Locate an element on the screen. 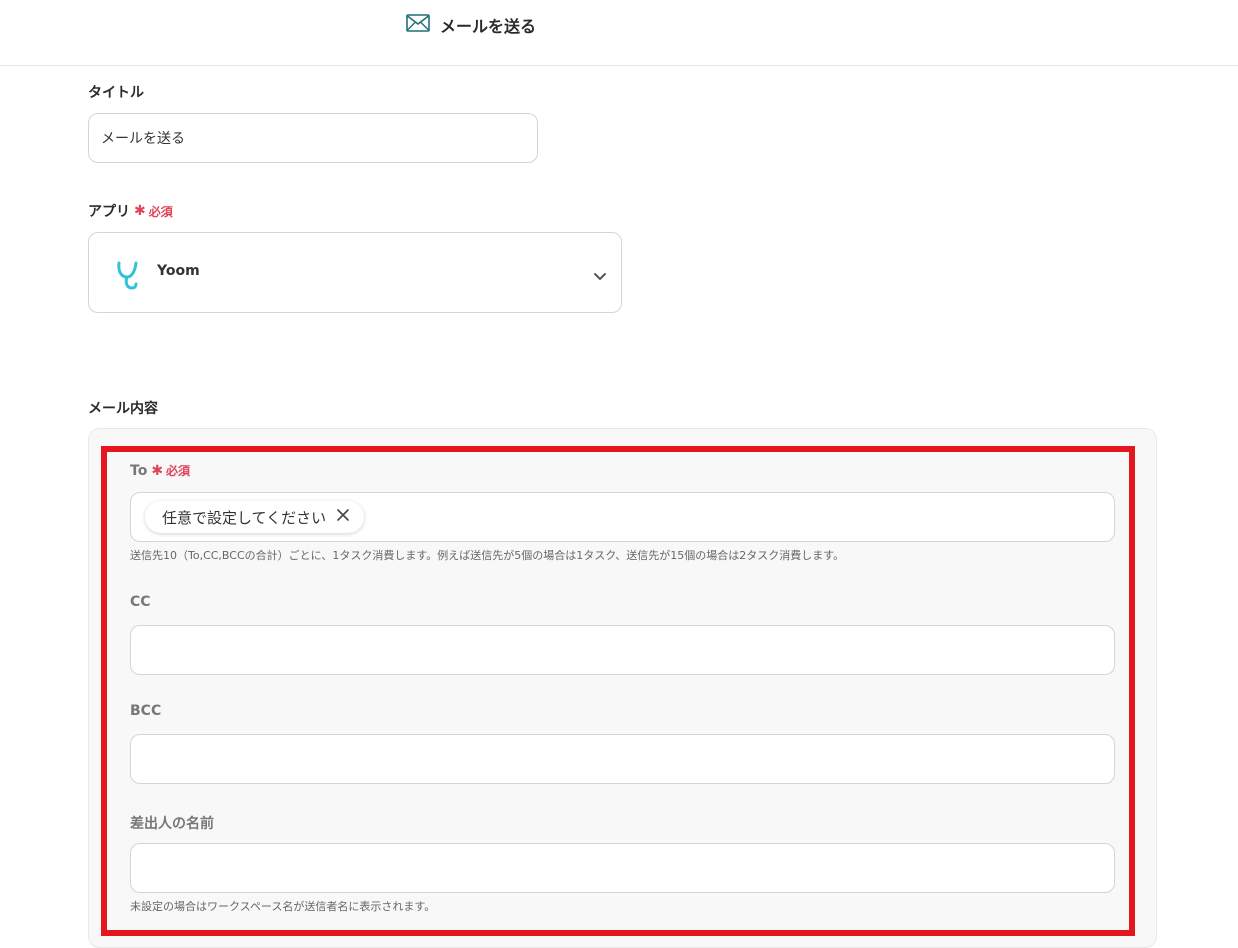 This screenshot has width=1238, height=948. app-select: Yoom is located at coordinates (355, 272).